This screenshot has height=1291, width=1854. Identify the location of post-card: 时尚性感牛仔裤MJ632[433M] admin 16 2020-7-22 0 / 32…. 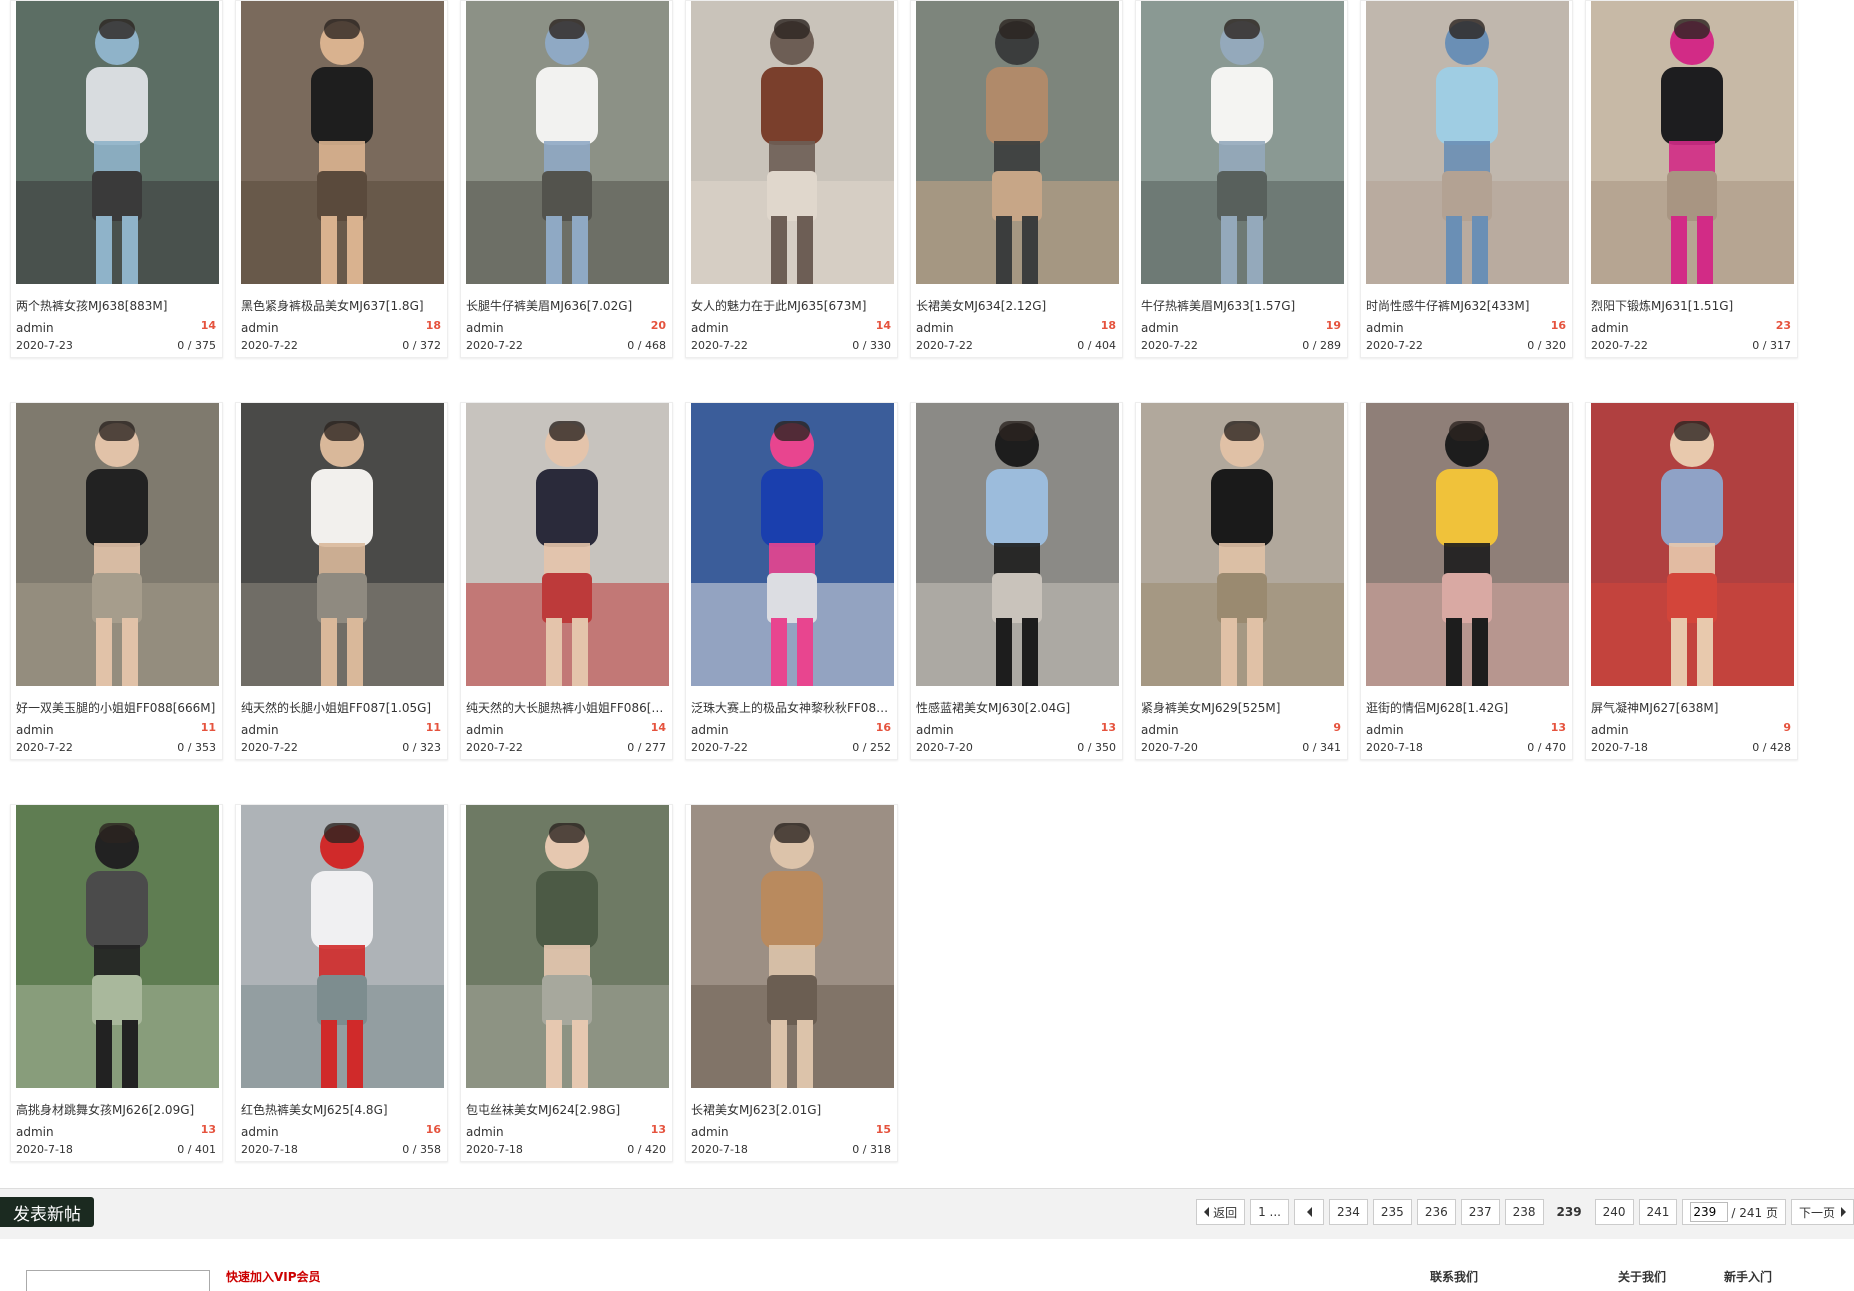
(1466, 179).